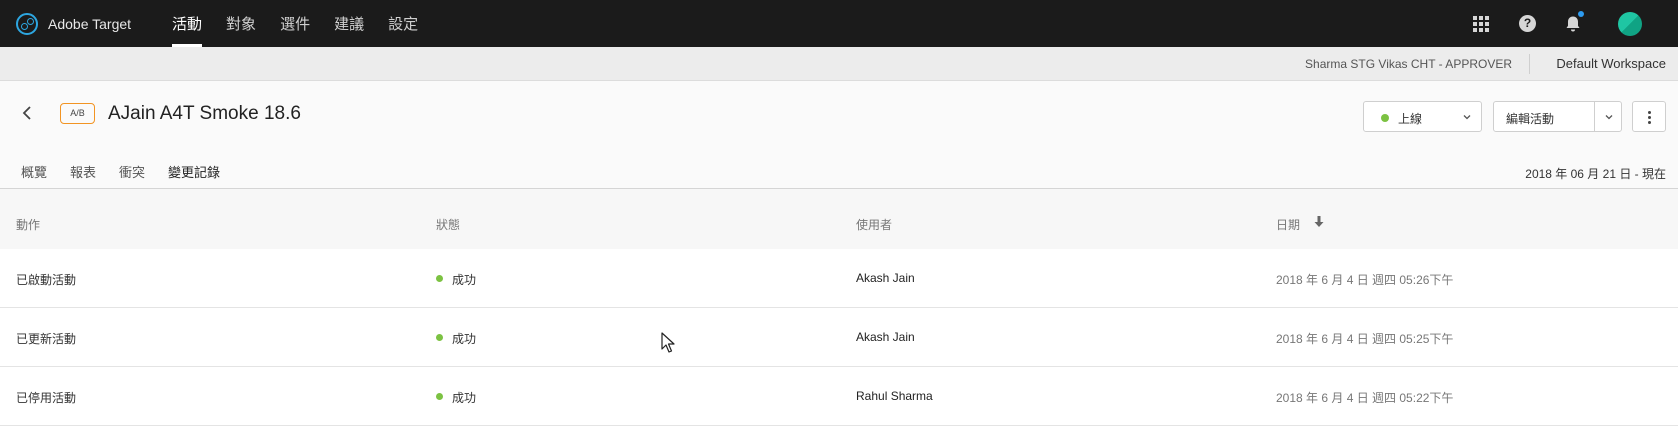 The height and width of the screenshot is (426, 1678). What do you see at coordinates (83, 173) in the screenshot?
I see `tab-reports: 報表` at bounding box center [83, 173].